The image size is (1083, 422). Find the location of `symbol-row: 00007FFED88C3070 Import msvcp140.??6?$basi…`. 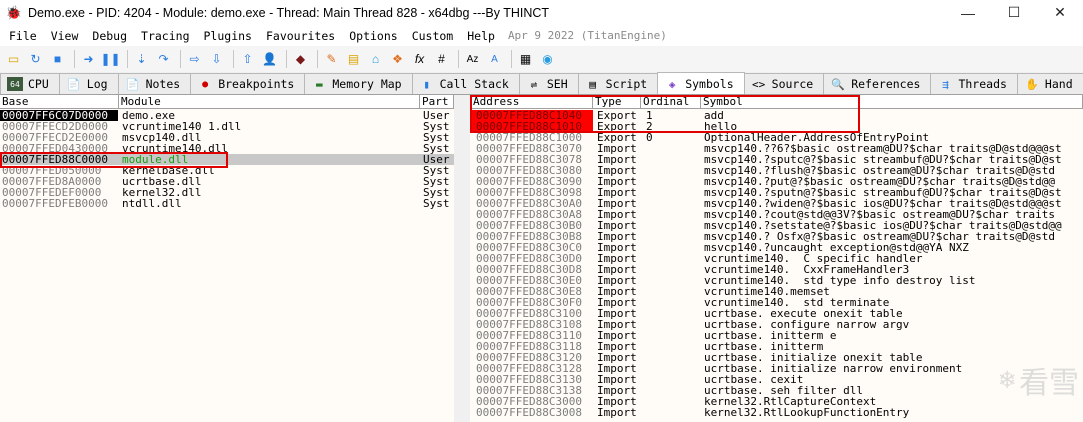

symbol-row: 00007FFED88C3070 Import msvcp140.??6?$basi… is located at coordinates (776, 148).